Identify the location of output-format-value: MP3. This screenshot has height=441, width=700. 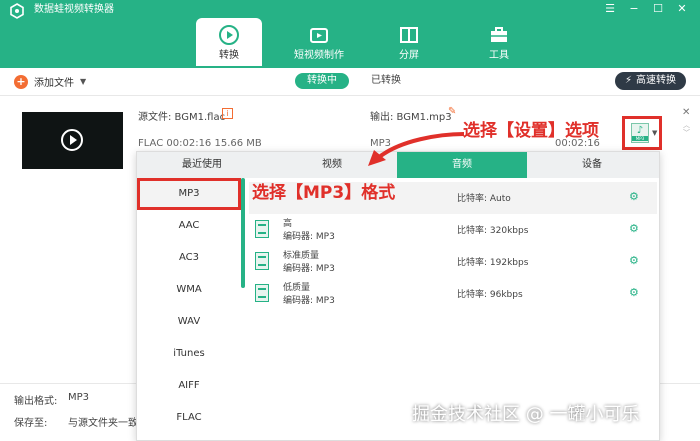
(78, 399).